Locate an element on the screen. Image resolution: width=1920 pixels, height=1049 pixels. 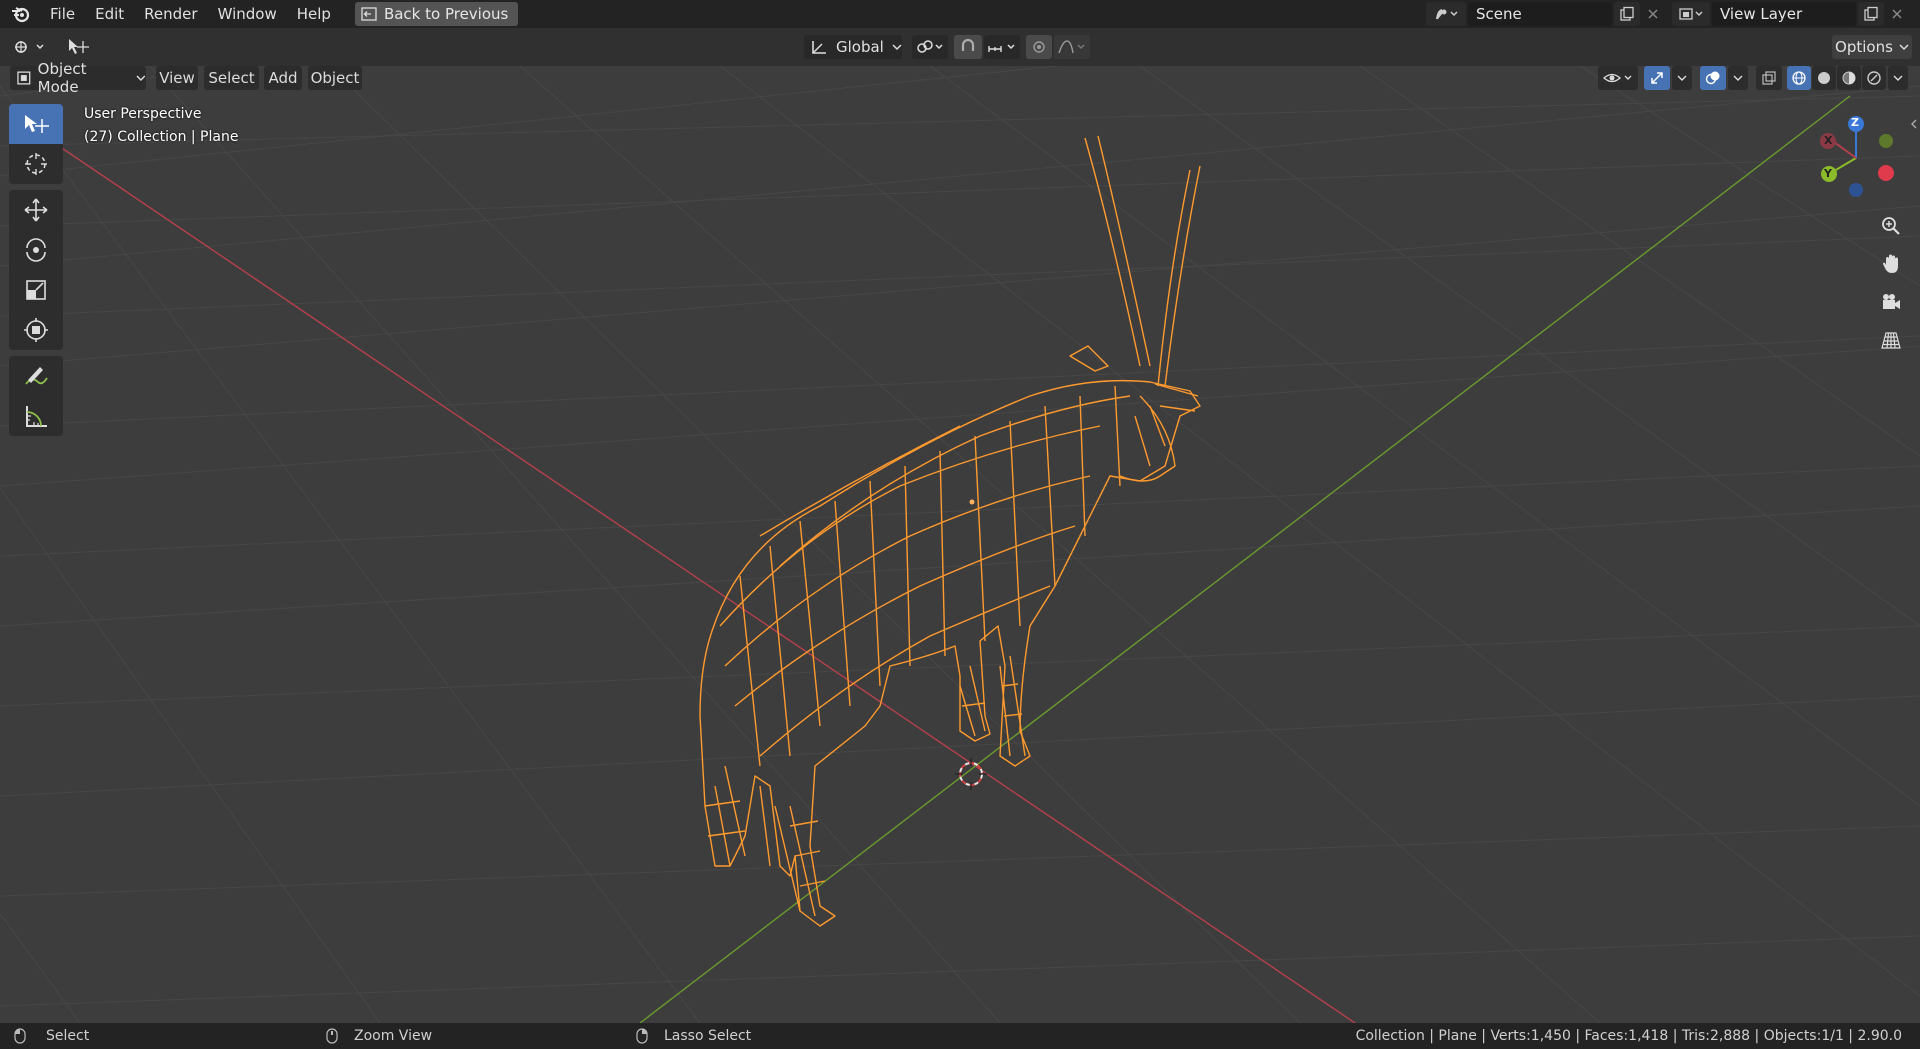
options-dropdown: Options is located at coordinates (1872, 47).